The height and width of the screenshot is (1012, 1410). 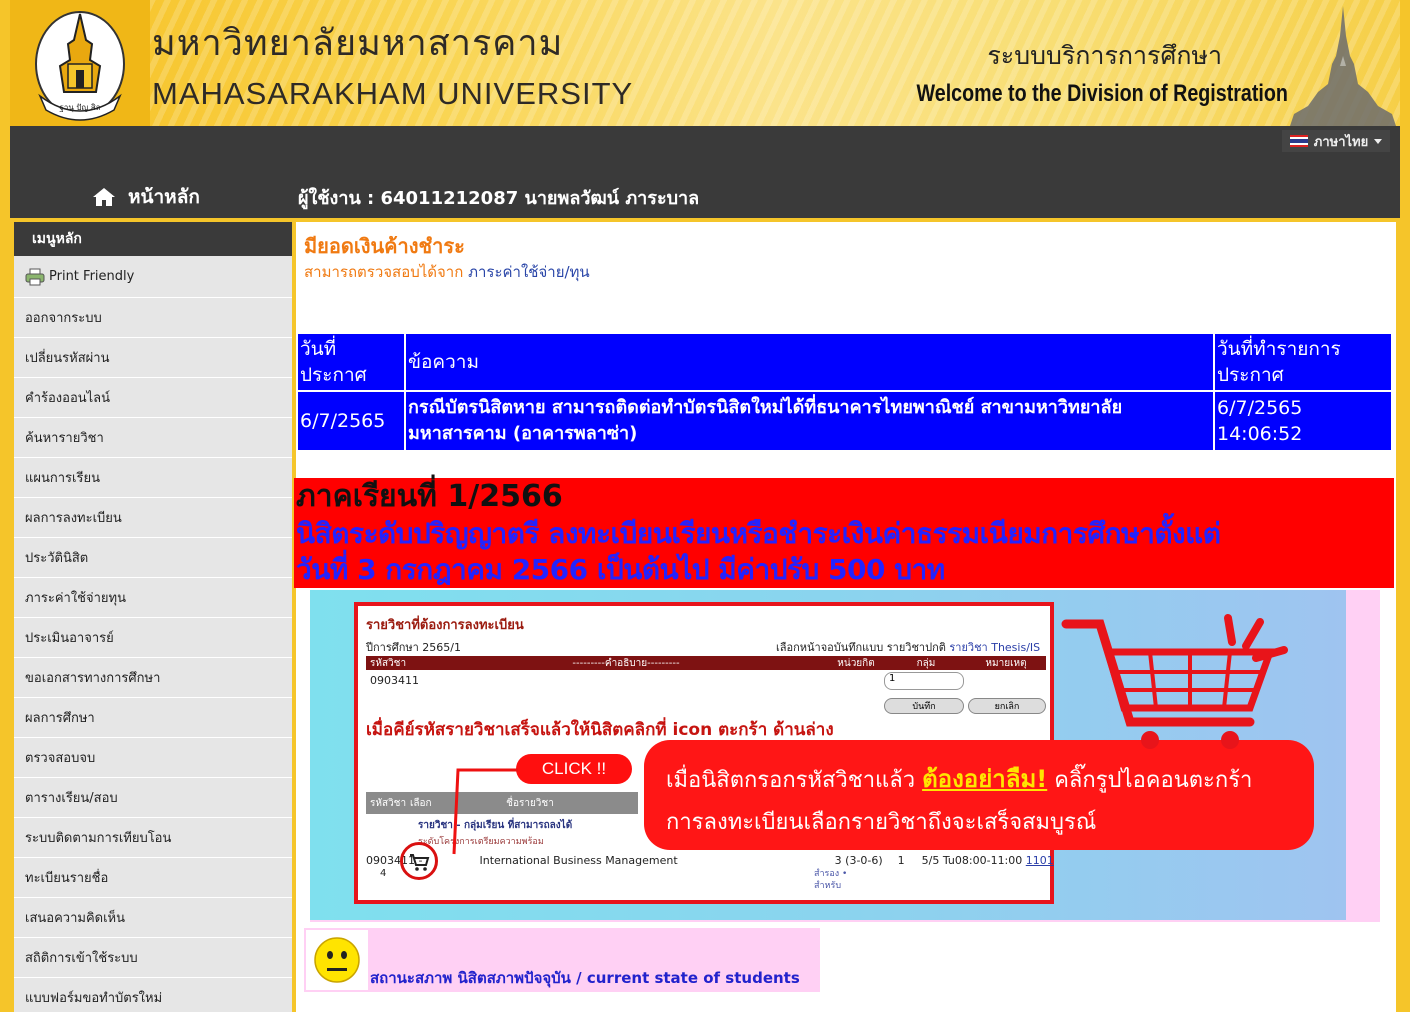 I want to click on home-label: หน้าหลัก, so click(x=164, y=197).